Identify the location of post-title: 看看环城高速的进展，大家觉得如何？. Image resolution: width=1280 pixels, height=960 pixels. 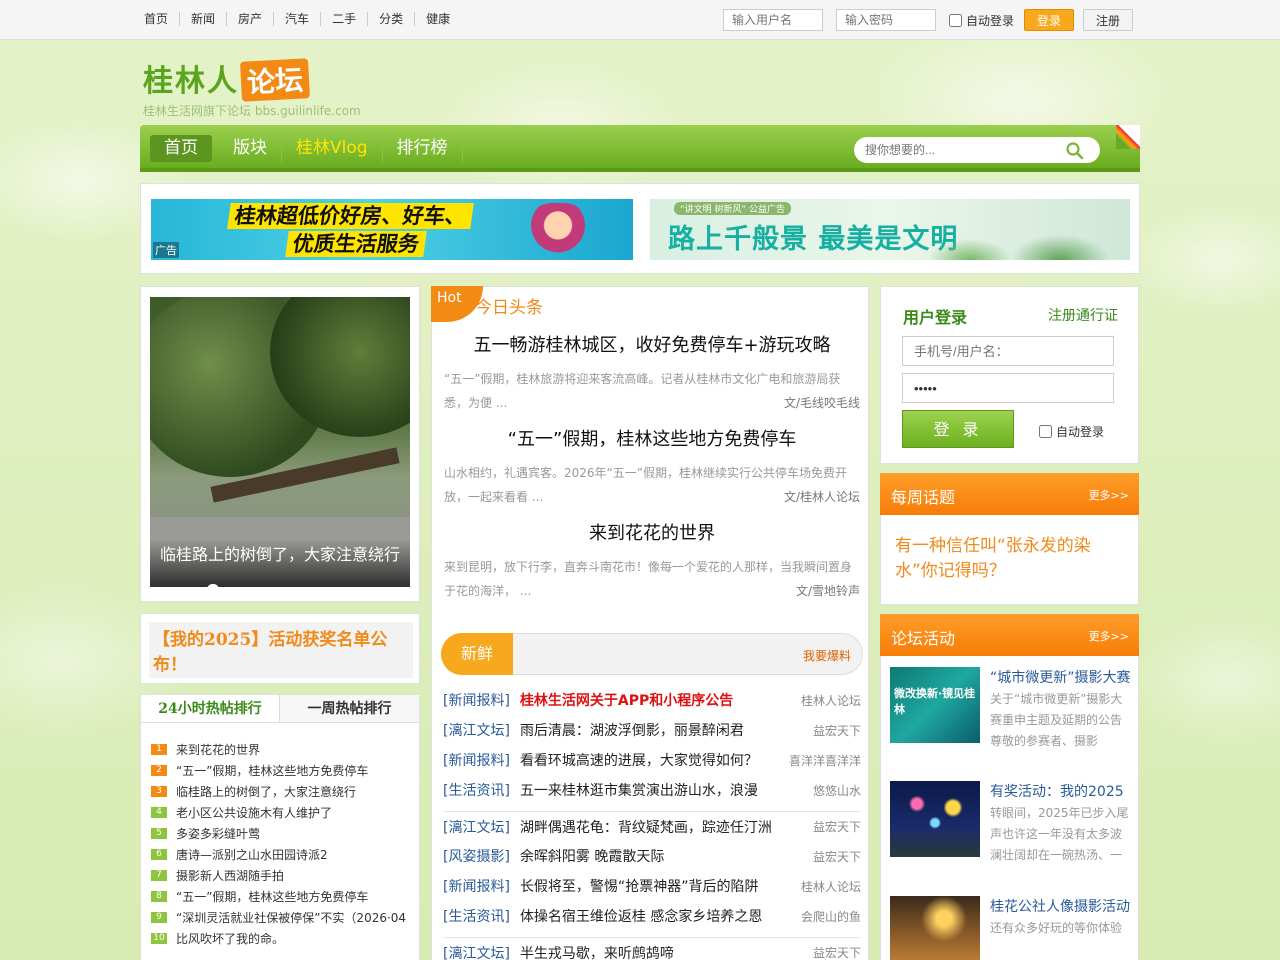
(651, 760).